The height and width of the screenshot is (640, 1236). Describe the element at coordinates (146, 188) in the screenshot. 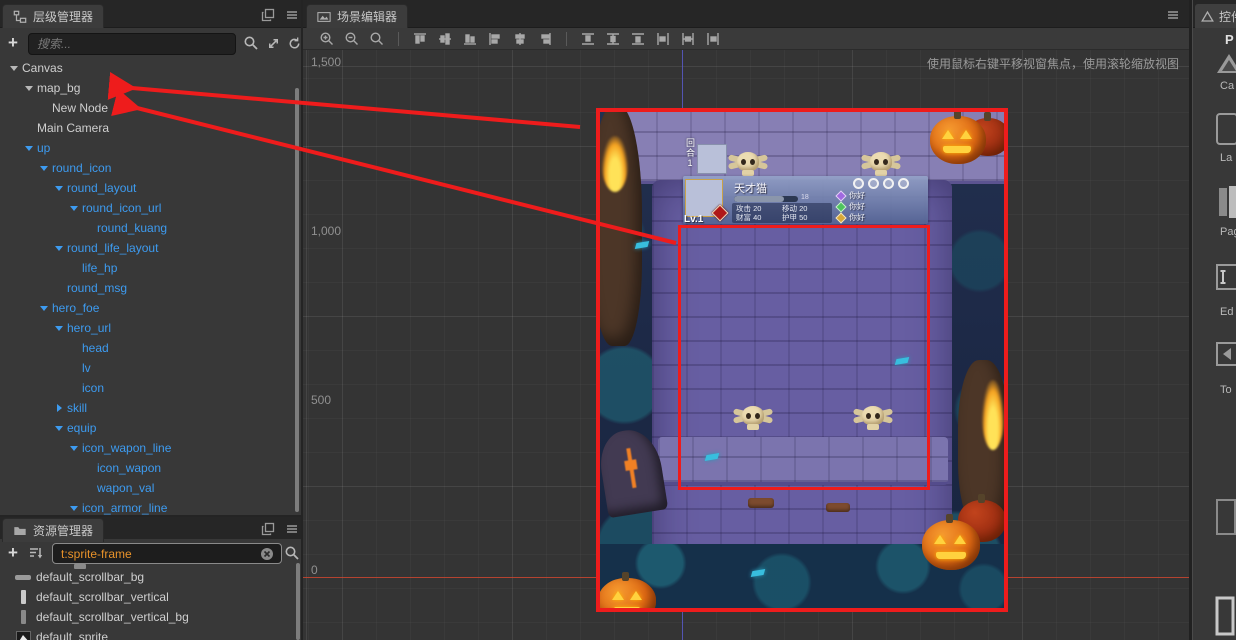

I see `tree-item-round_layout: round_layout` at that location.